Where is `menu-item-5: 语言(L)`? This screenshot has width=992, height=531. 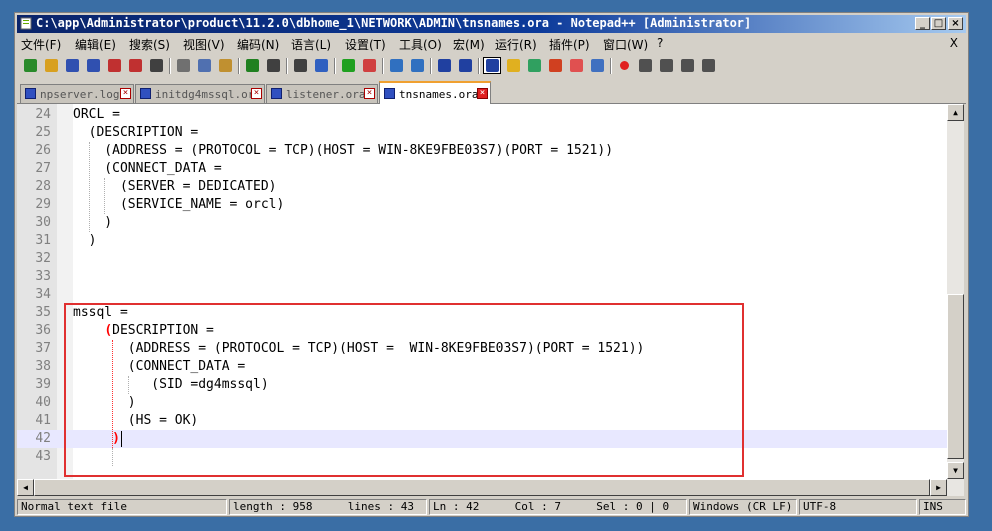
menu-item-5: 语言(L) is located at coordinates (311, 44).